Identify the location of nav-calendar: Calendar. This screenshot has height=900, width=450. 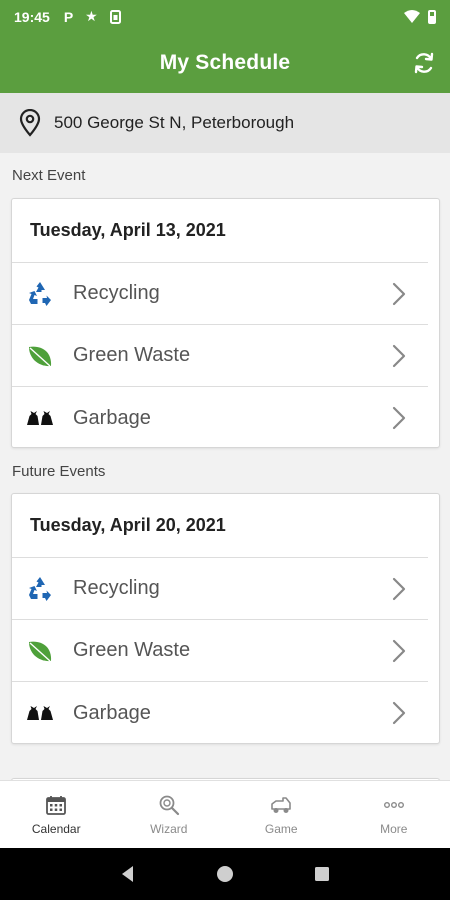
(56, 814).